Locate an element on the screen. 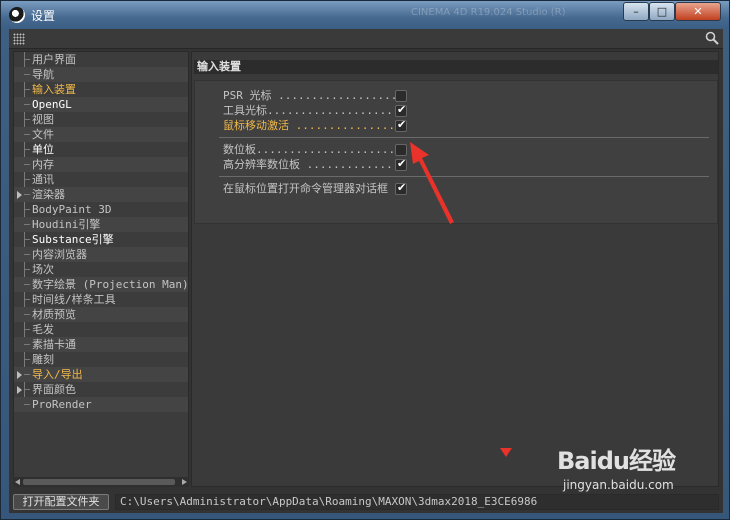  window-title: 设置 is located at coordinates (43, 16).